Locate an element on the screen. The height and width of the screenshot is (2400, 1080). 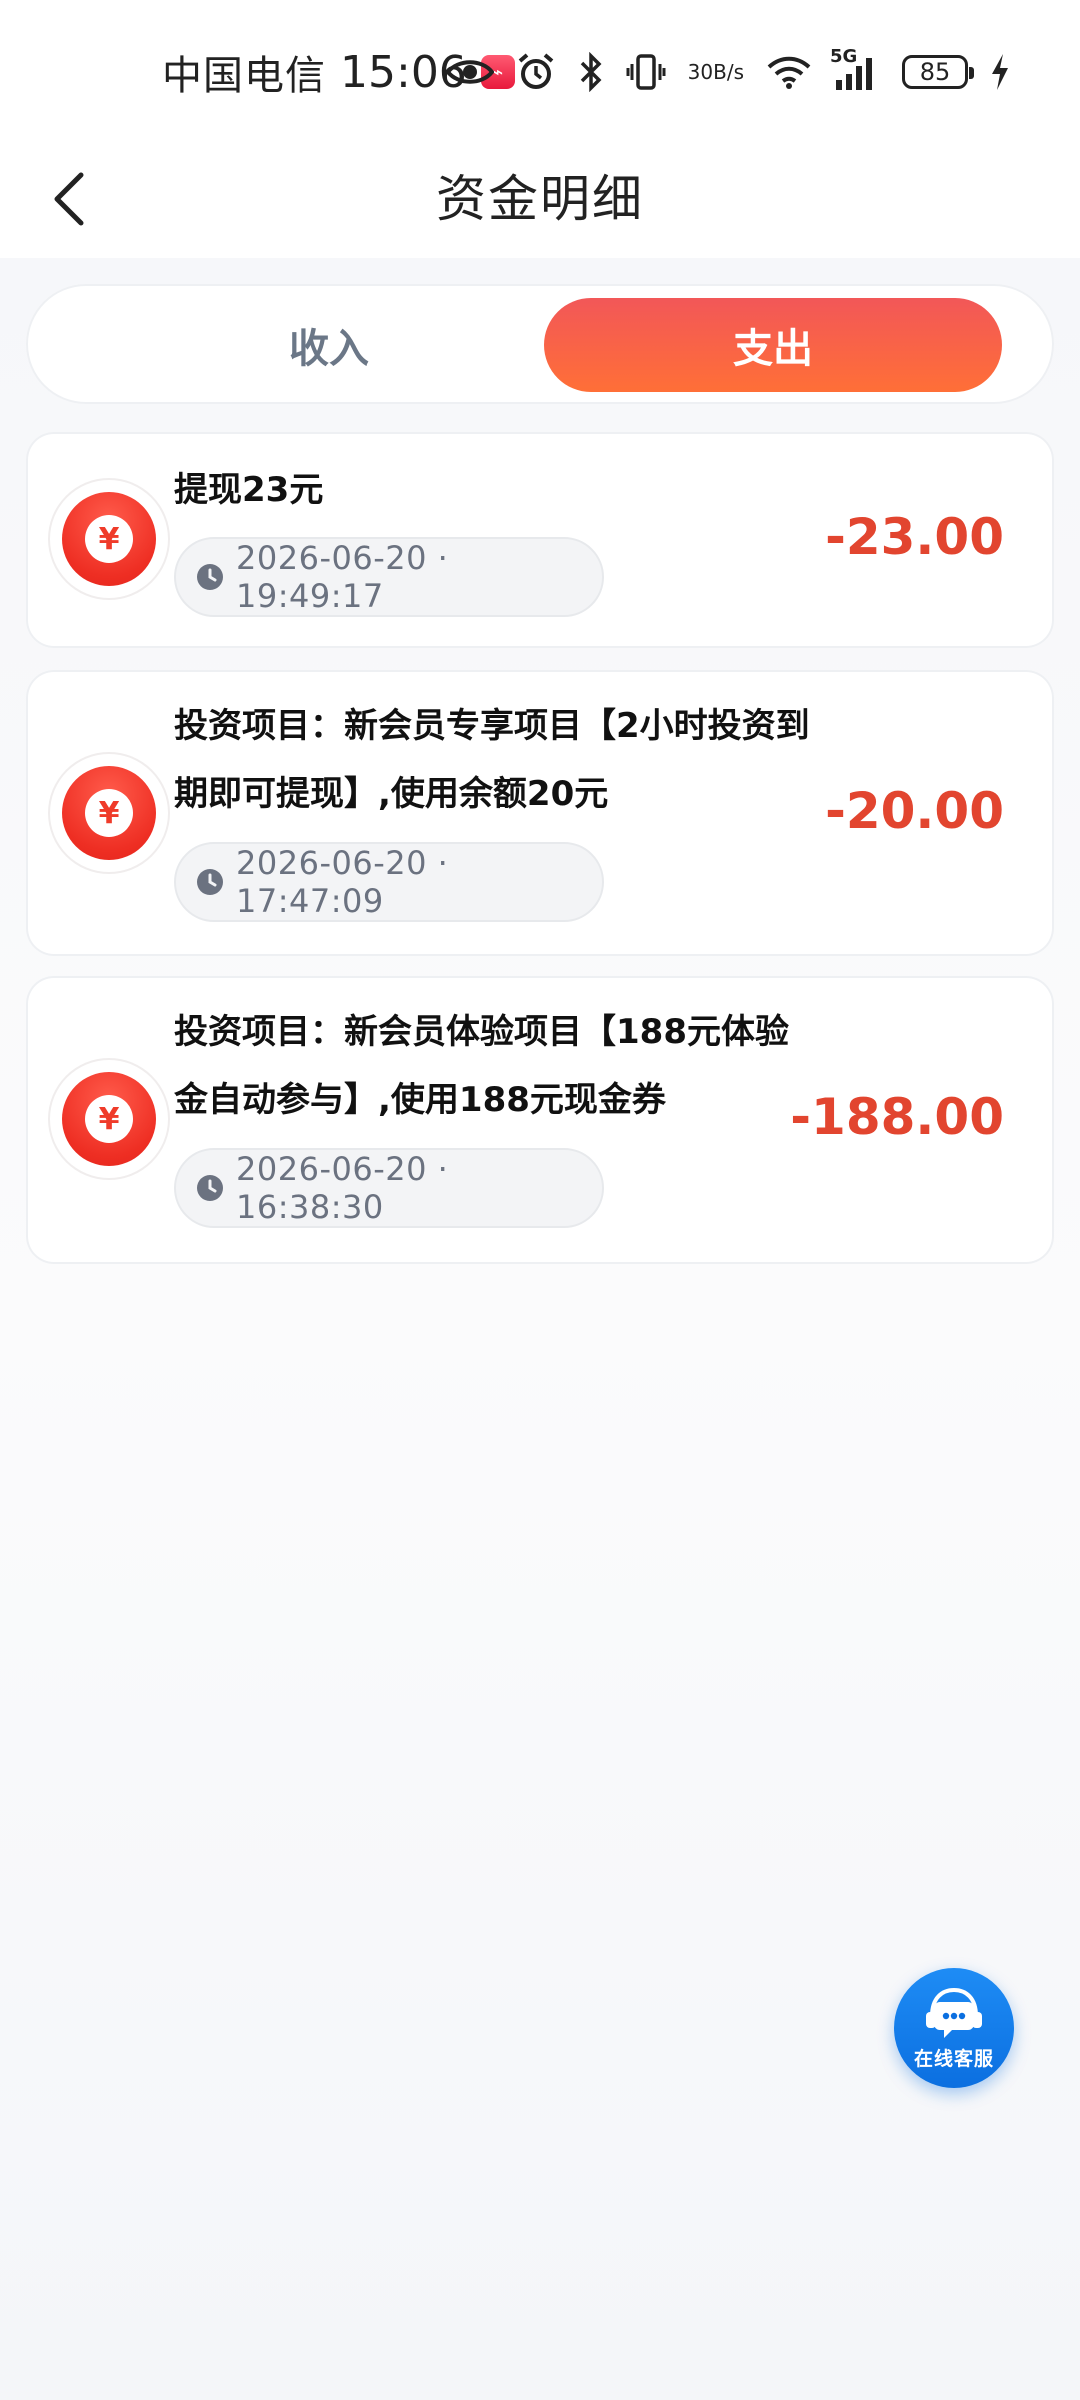
page-title: 资金明细 is located at coordinates (540, 199).